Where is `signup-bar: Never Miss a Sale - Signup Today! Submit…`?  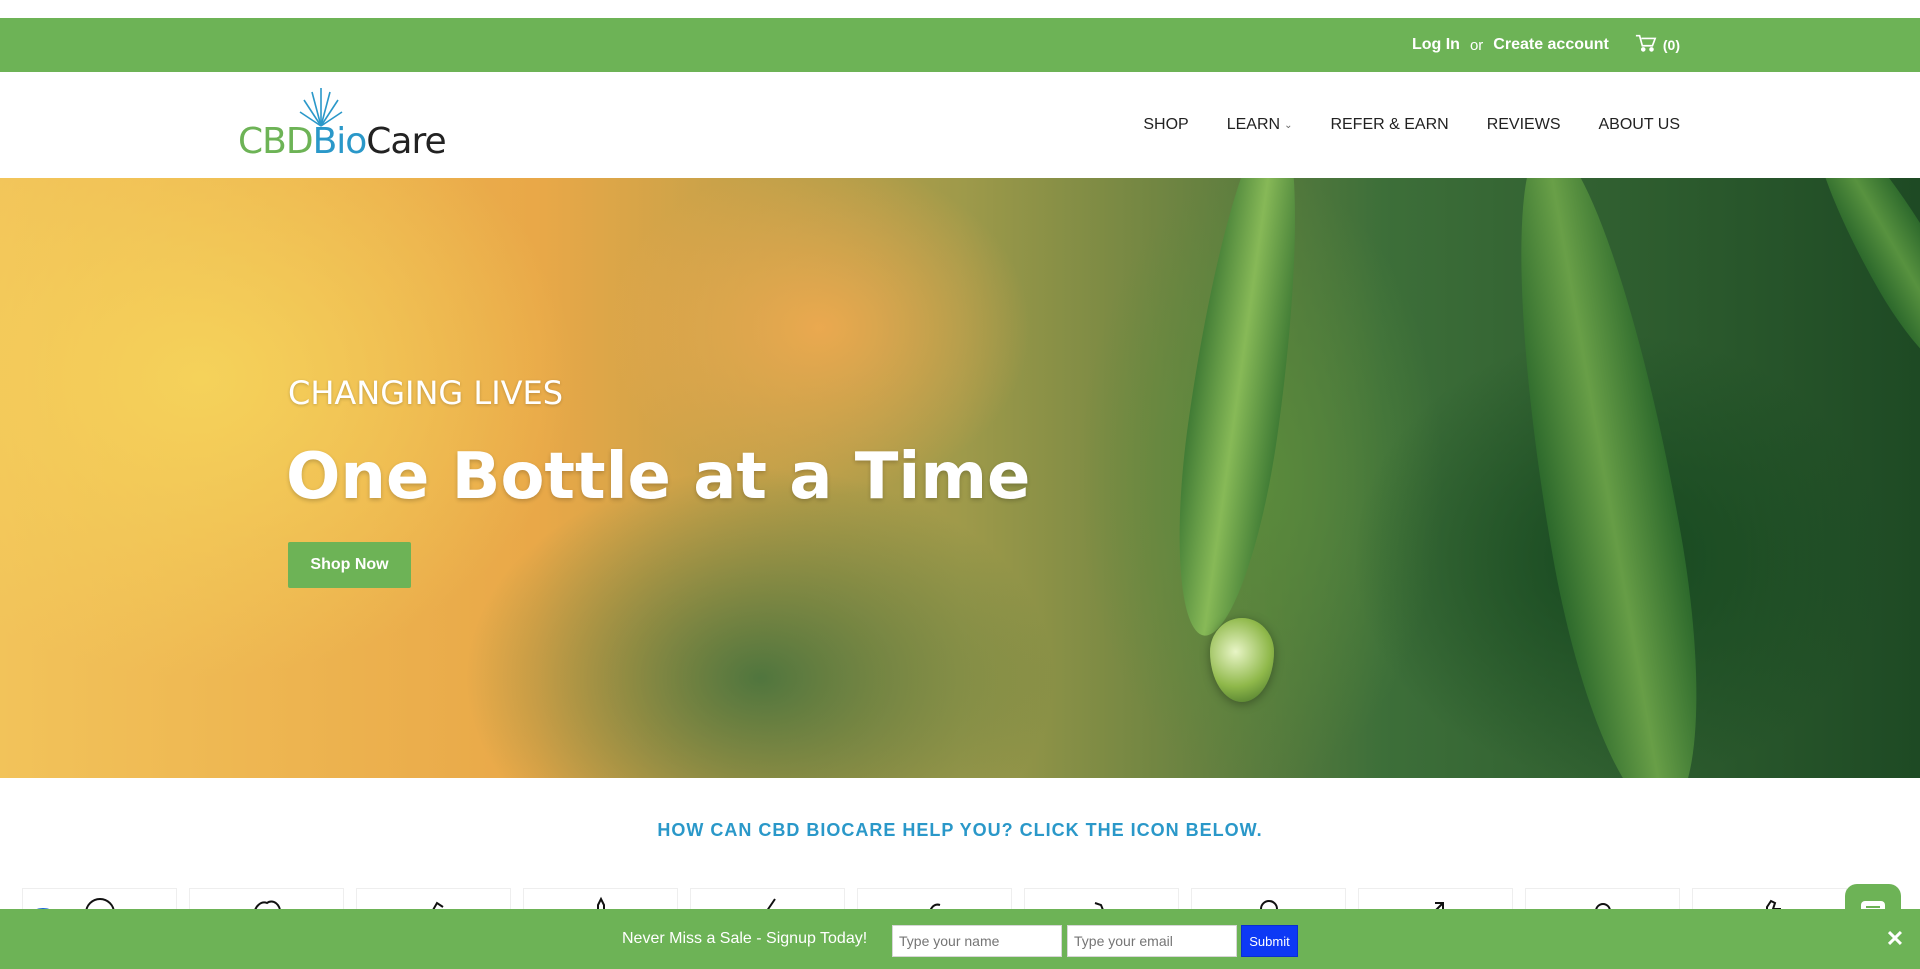 signup-bar: Never Miss a Sale - Signup Today! Submit… is located at coordinates (960, 939).